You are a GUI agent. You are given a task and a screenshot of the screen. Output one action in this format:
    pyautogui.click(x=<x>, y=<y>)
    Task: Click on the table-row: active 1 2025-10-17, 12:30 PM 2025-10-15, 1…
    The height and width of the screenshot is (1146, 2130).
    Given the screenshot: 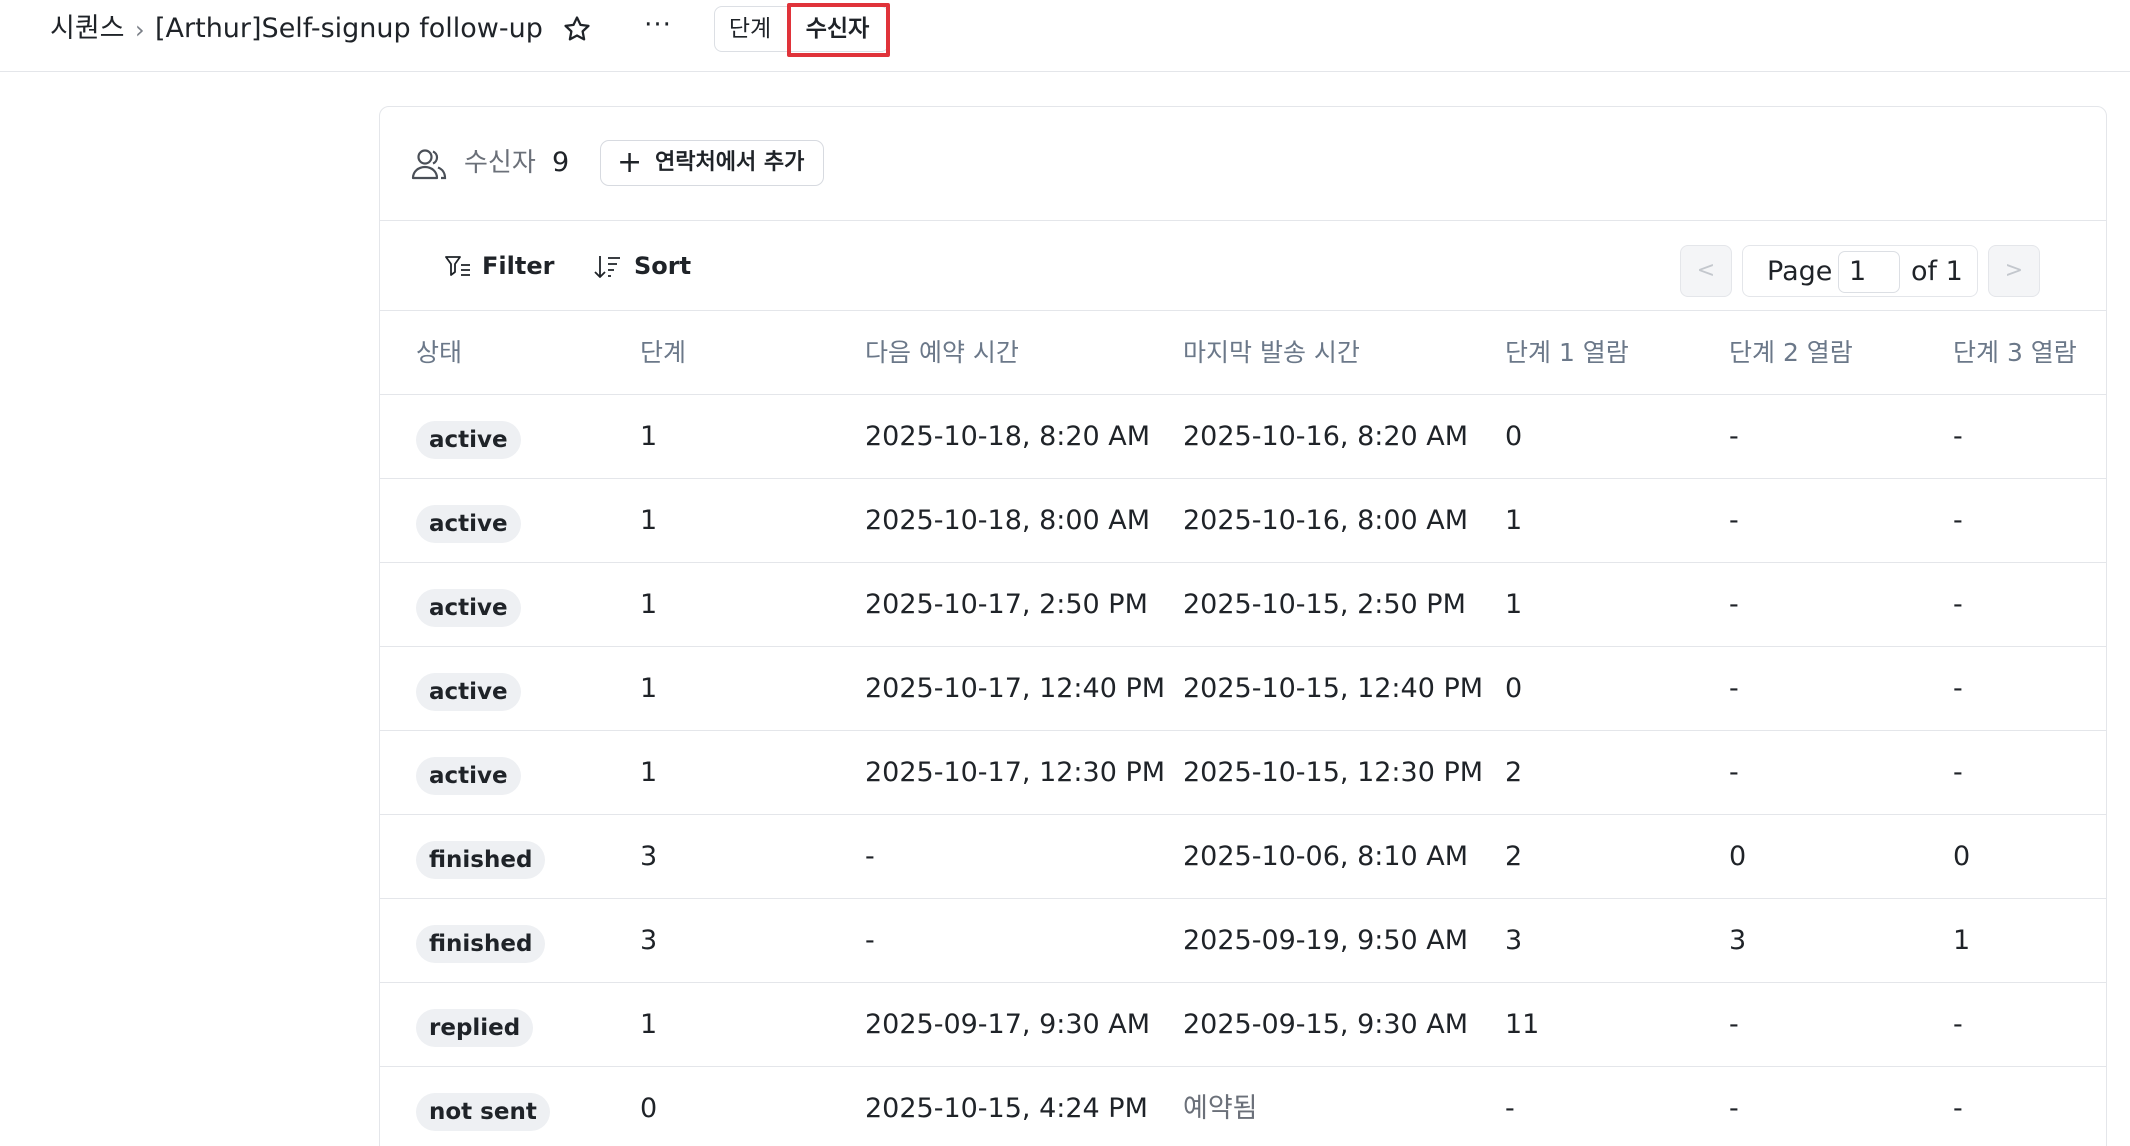 What is the action you would take?
    pyautogui.click(x=1243, y=773)
    